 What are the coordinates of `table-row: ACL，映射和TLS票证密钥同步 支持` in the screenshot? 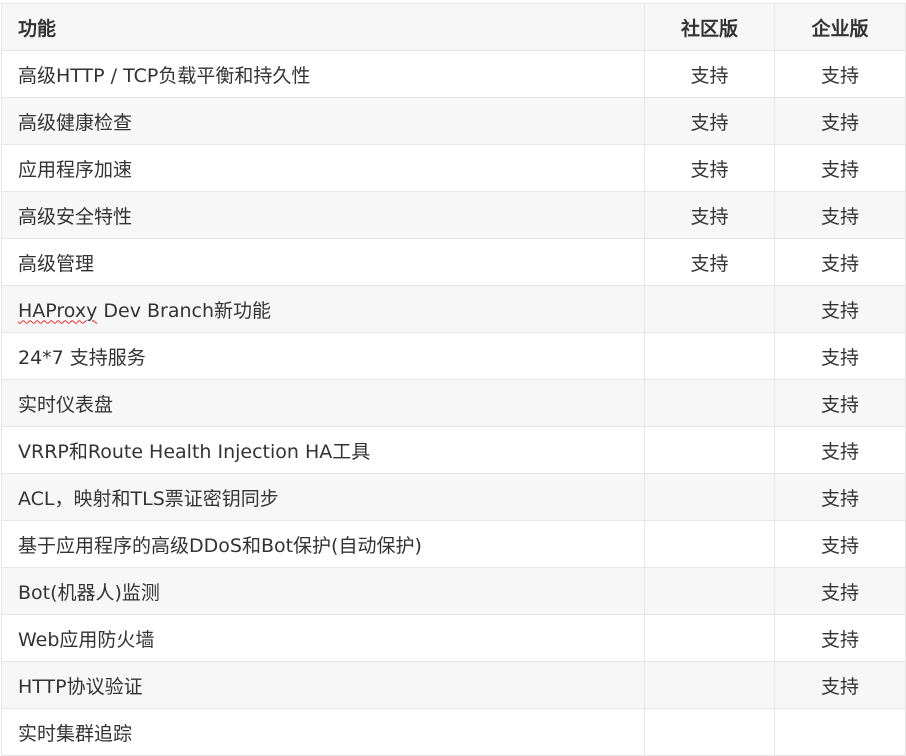 It's located at (453, 497).